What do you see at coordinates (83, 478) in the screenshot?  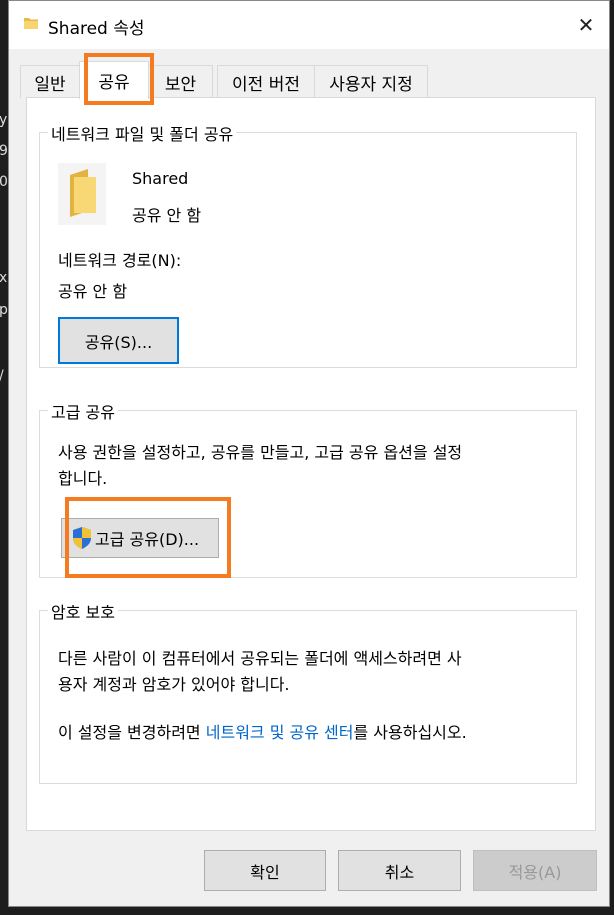 I see `advanced-sharing-description: 합니다.` at bounding box center [83, 478].